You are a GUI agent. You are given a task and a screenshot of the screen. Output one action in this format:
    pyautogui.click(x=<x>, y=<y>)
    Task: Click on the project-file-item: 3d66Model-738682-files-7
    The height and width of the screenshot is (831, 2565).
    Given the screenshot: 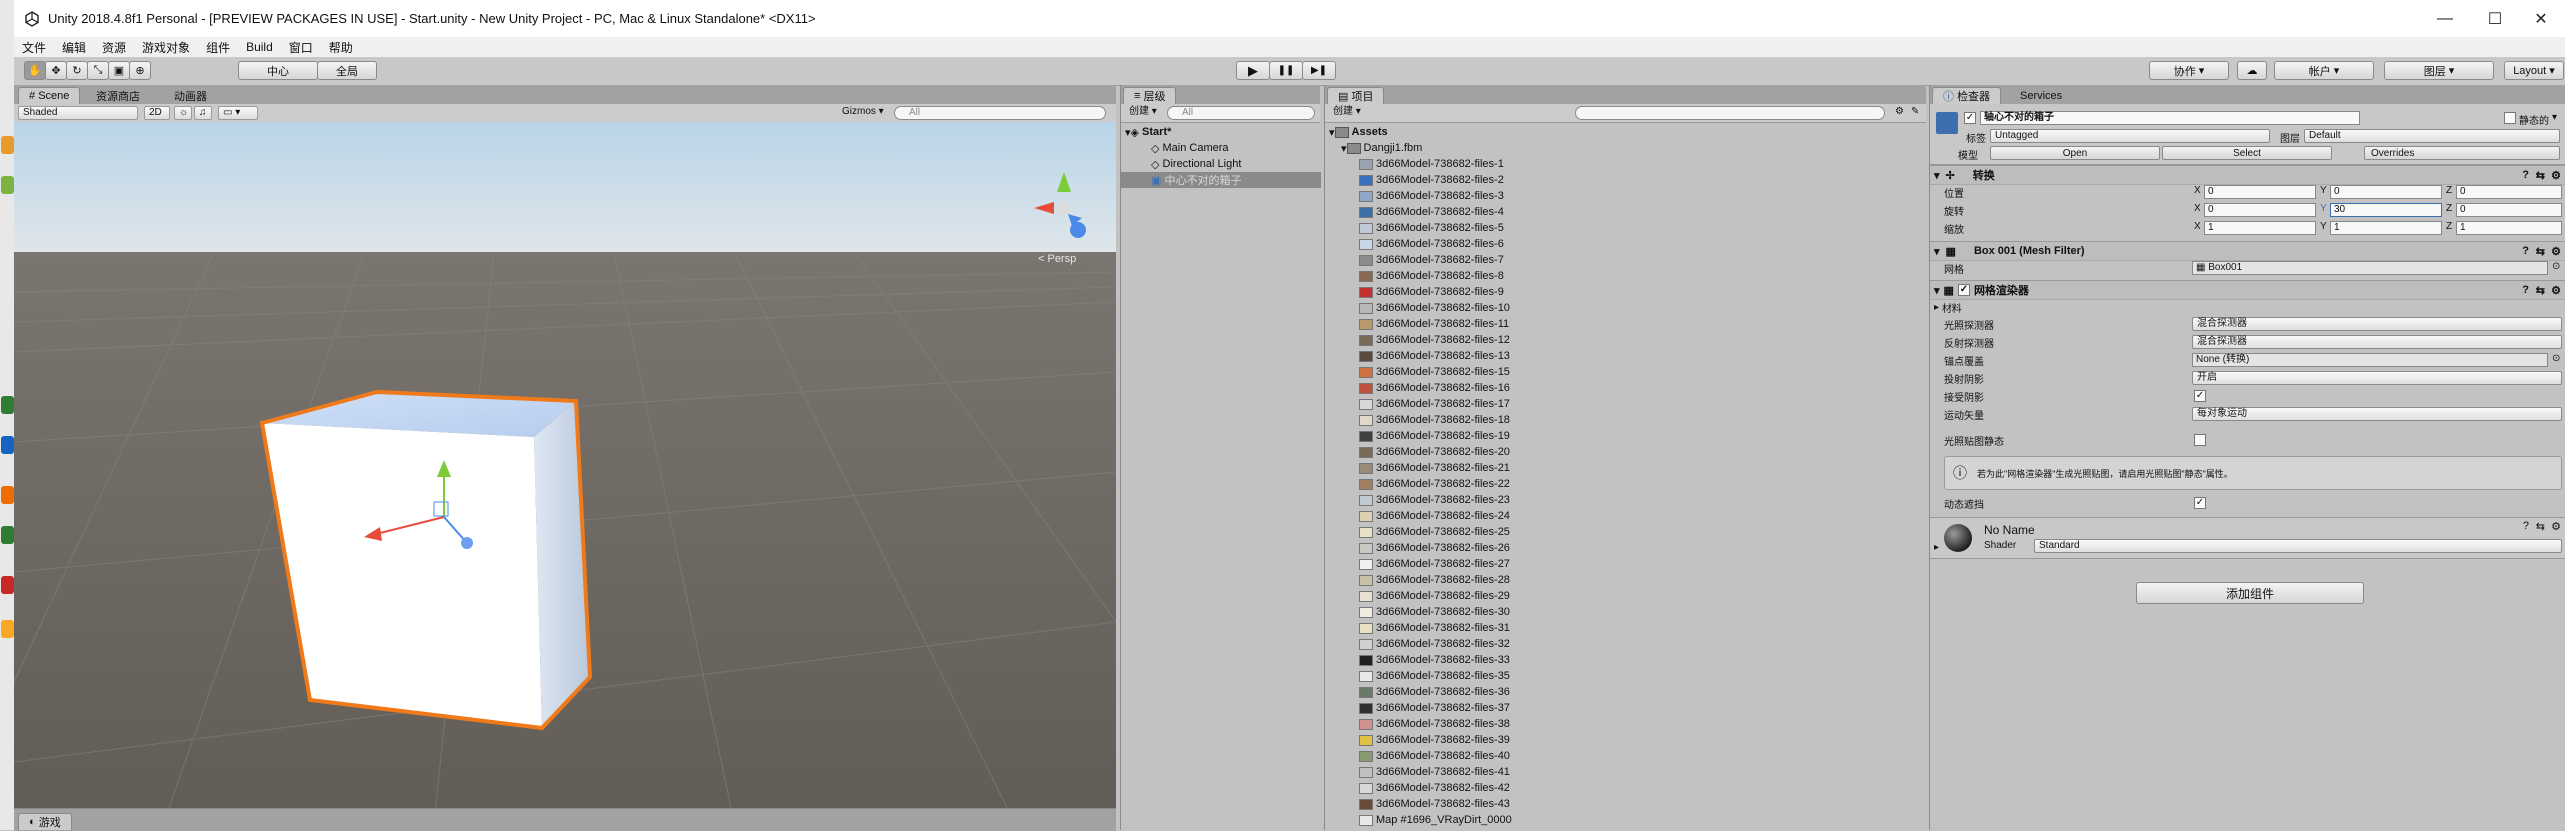 What is the action you would take?
    pyautogui.click(x=1431, y=260)
    